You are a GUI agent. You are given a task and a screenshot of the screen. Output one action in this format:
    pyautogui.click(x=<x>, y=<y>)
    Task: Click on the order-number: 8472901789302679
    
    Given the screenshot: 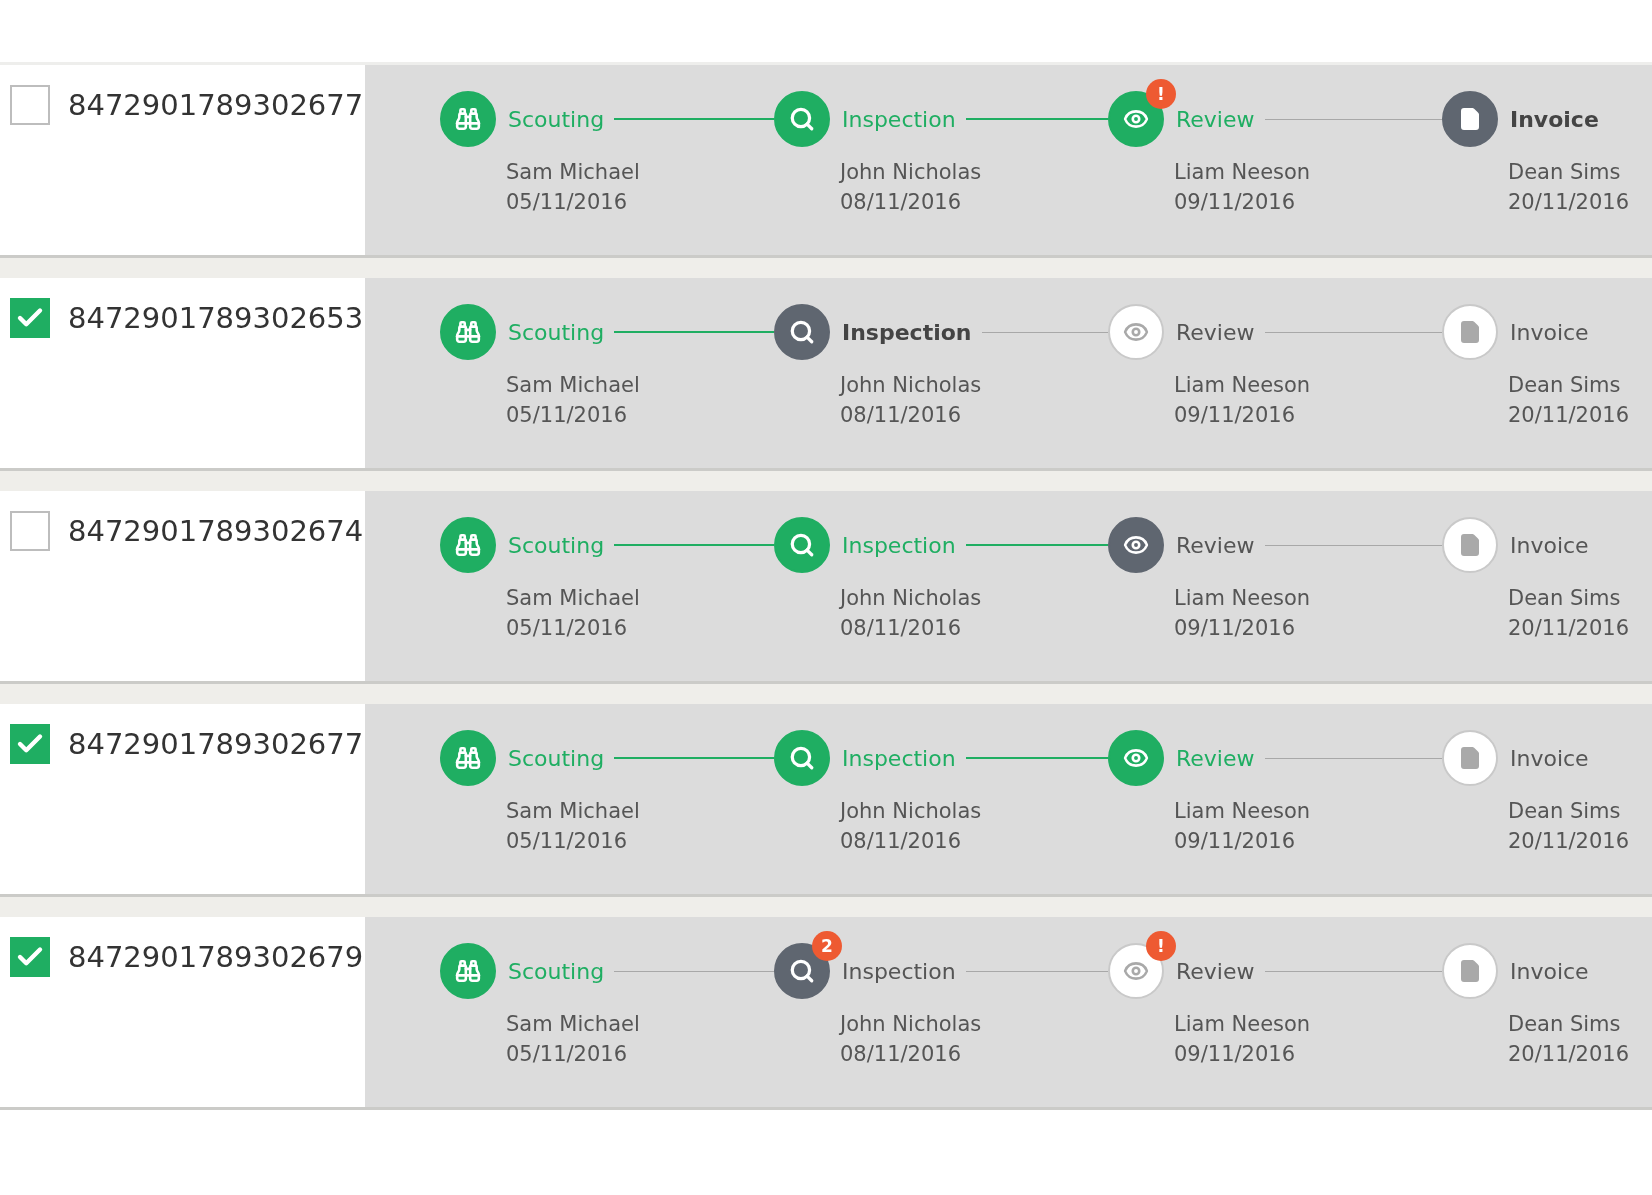 What is the action you would take?
    pyautogui.click(x=216, y=957)
    